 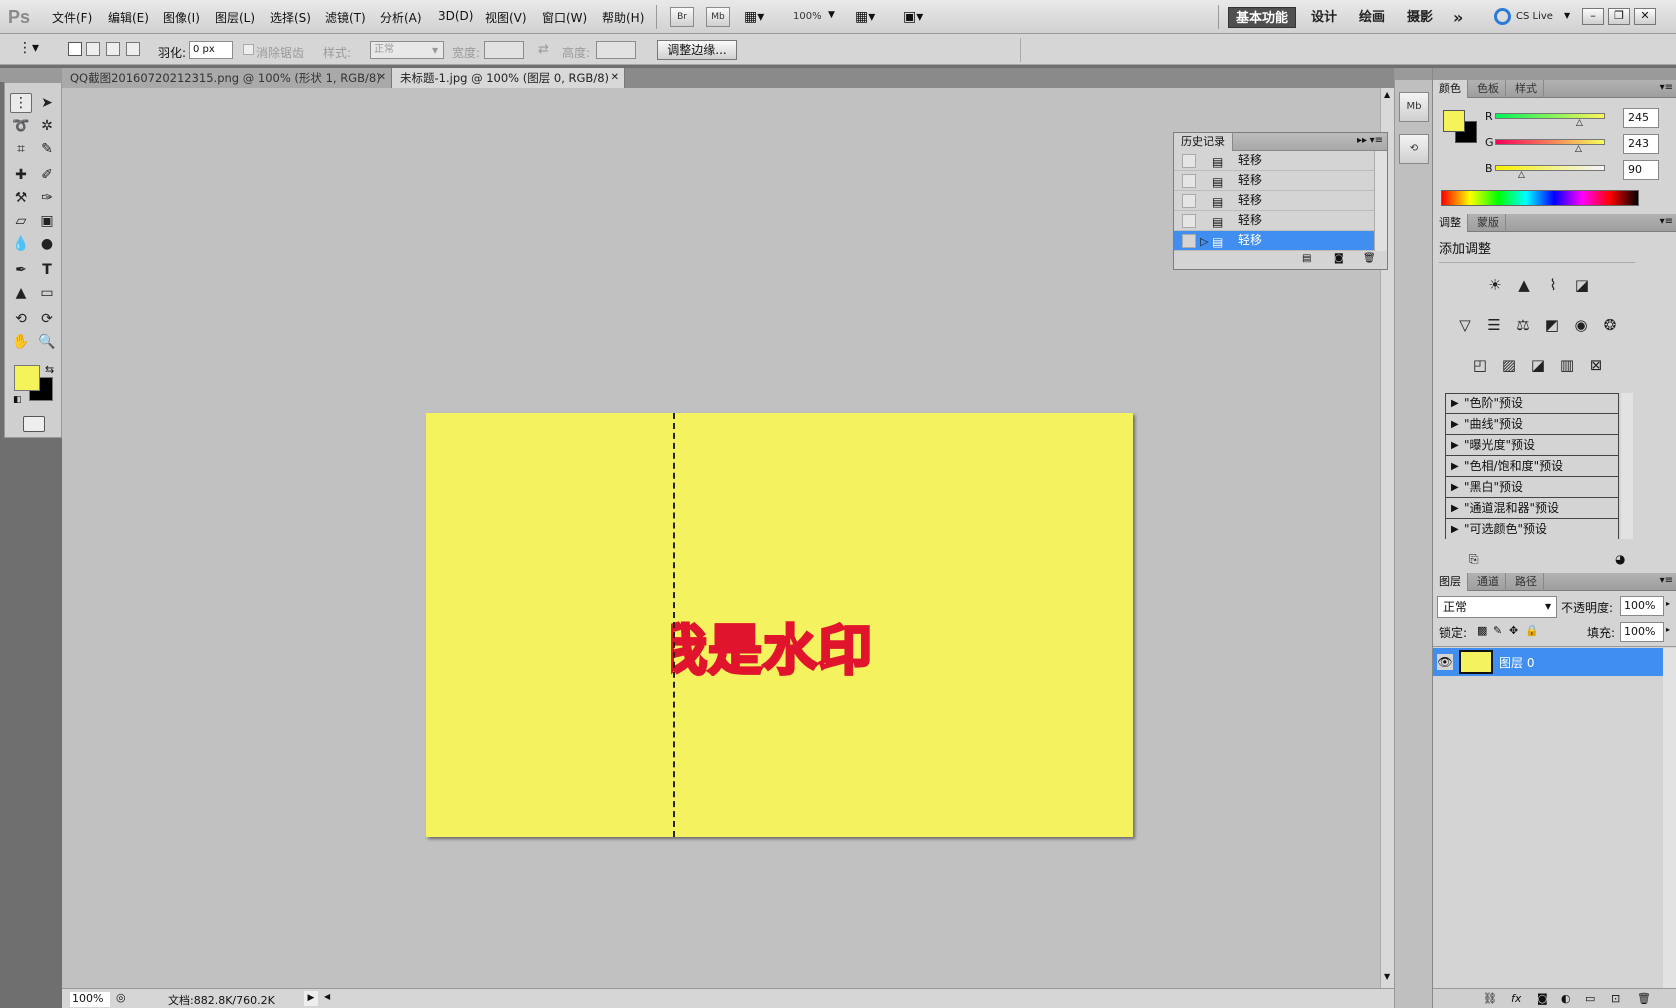 I want to click on history-panel-button-icon: ⟲, so click(x=1414, y=149).